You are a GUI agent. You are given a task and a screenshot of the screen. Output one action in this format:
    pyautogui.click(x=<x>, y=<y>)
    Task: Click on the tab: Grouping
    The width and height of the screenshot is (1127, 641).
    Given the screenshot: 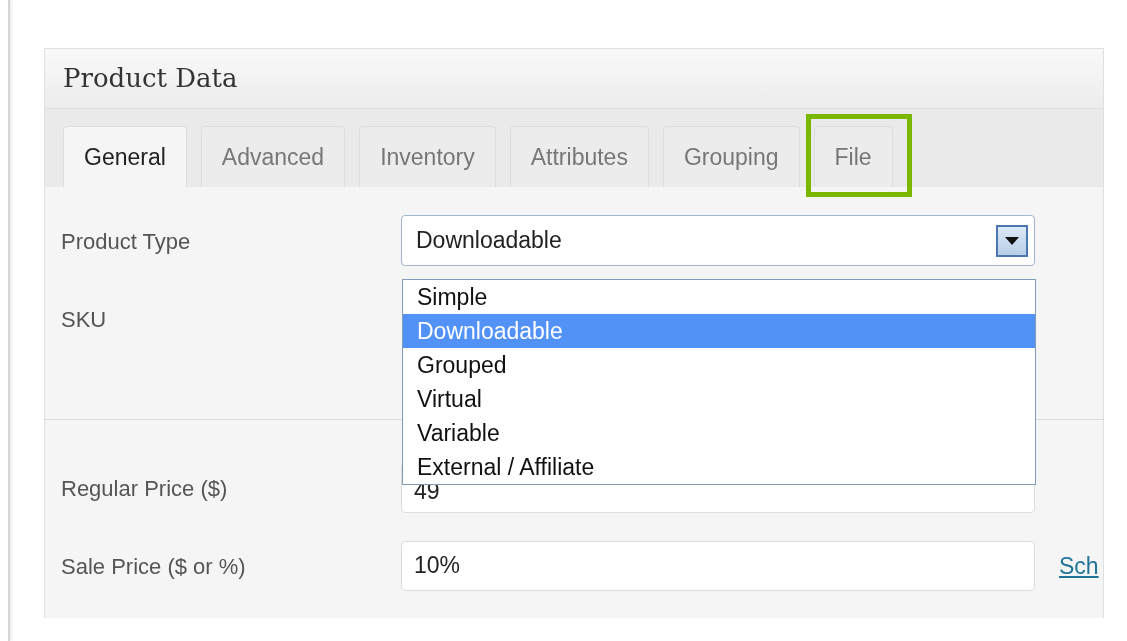 What is the action you would take?
    pyautogui.click(x=731, y=156)
    